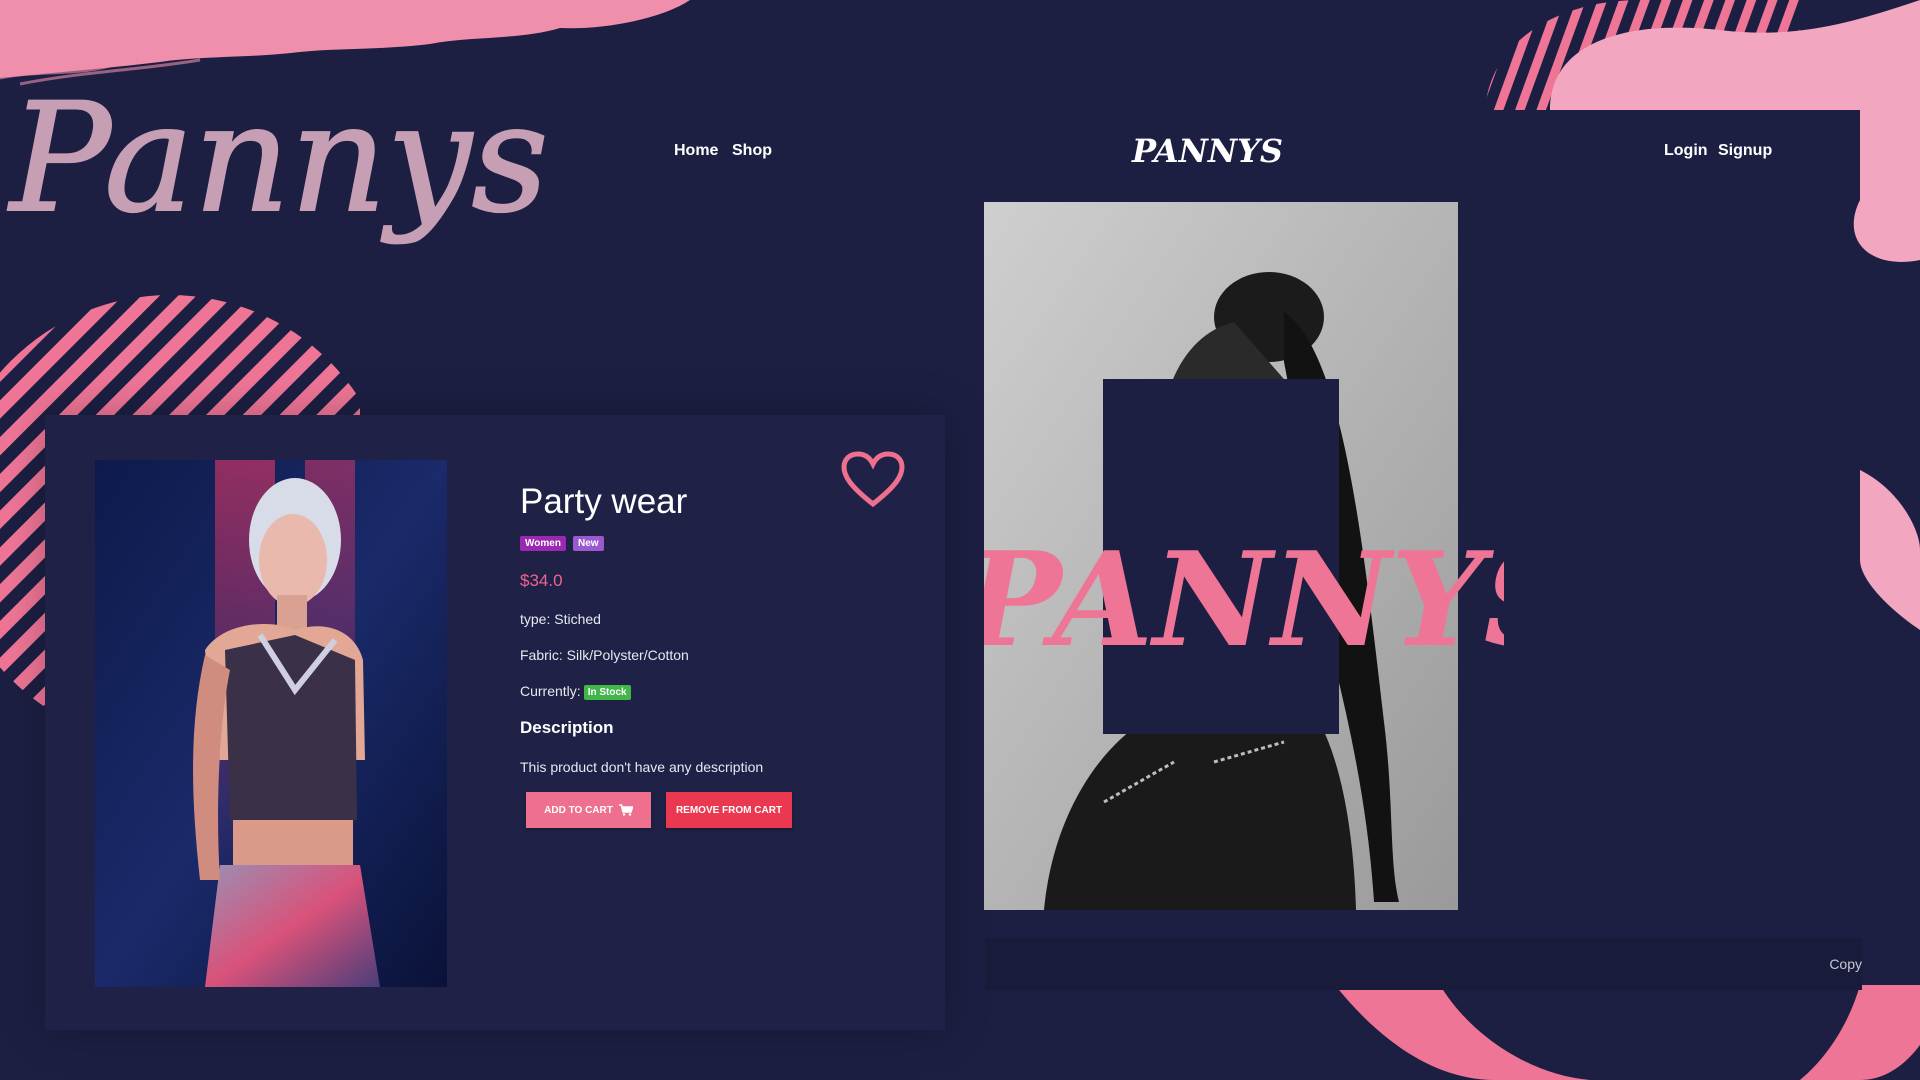 The height and width of the screenshot is (1080, 1920). I want to click on stock-status-line: Currently: In Stock, so click(575, 691).